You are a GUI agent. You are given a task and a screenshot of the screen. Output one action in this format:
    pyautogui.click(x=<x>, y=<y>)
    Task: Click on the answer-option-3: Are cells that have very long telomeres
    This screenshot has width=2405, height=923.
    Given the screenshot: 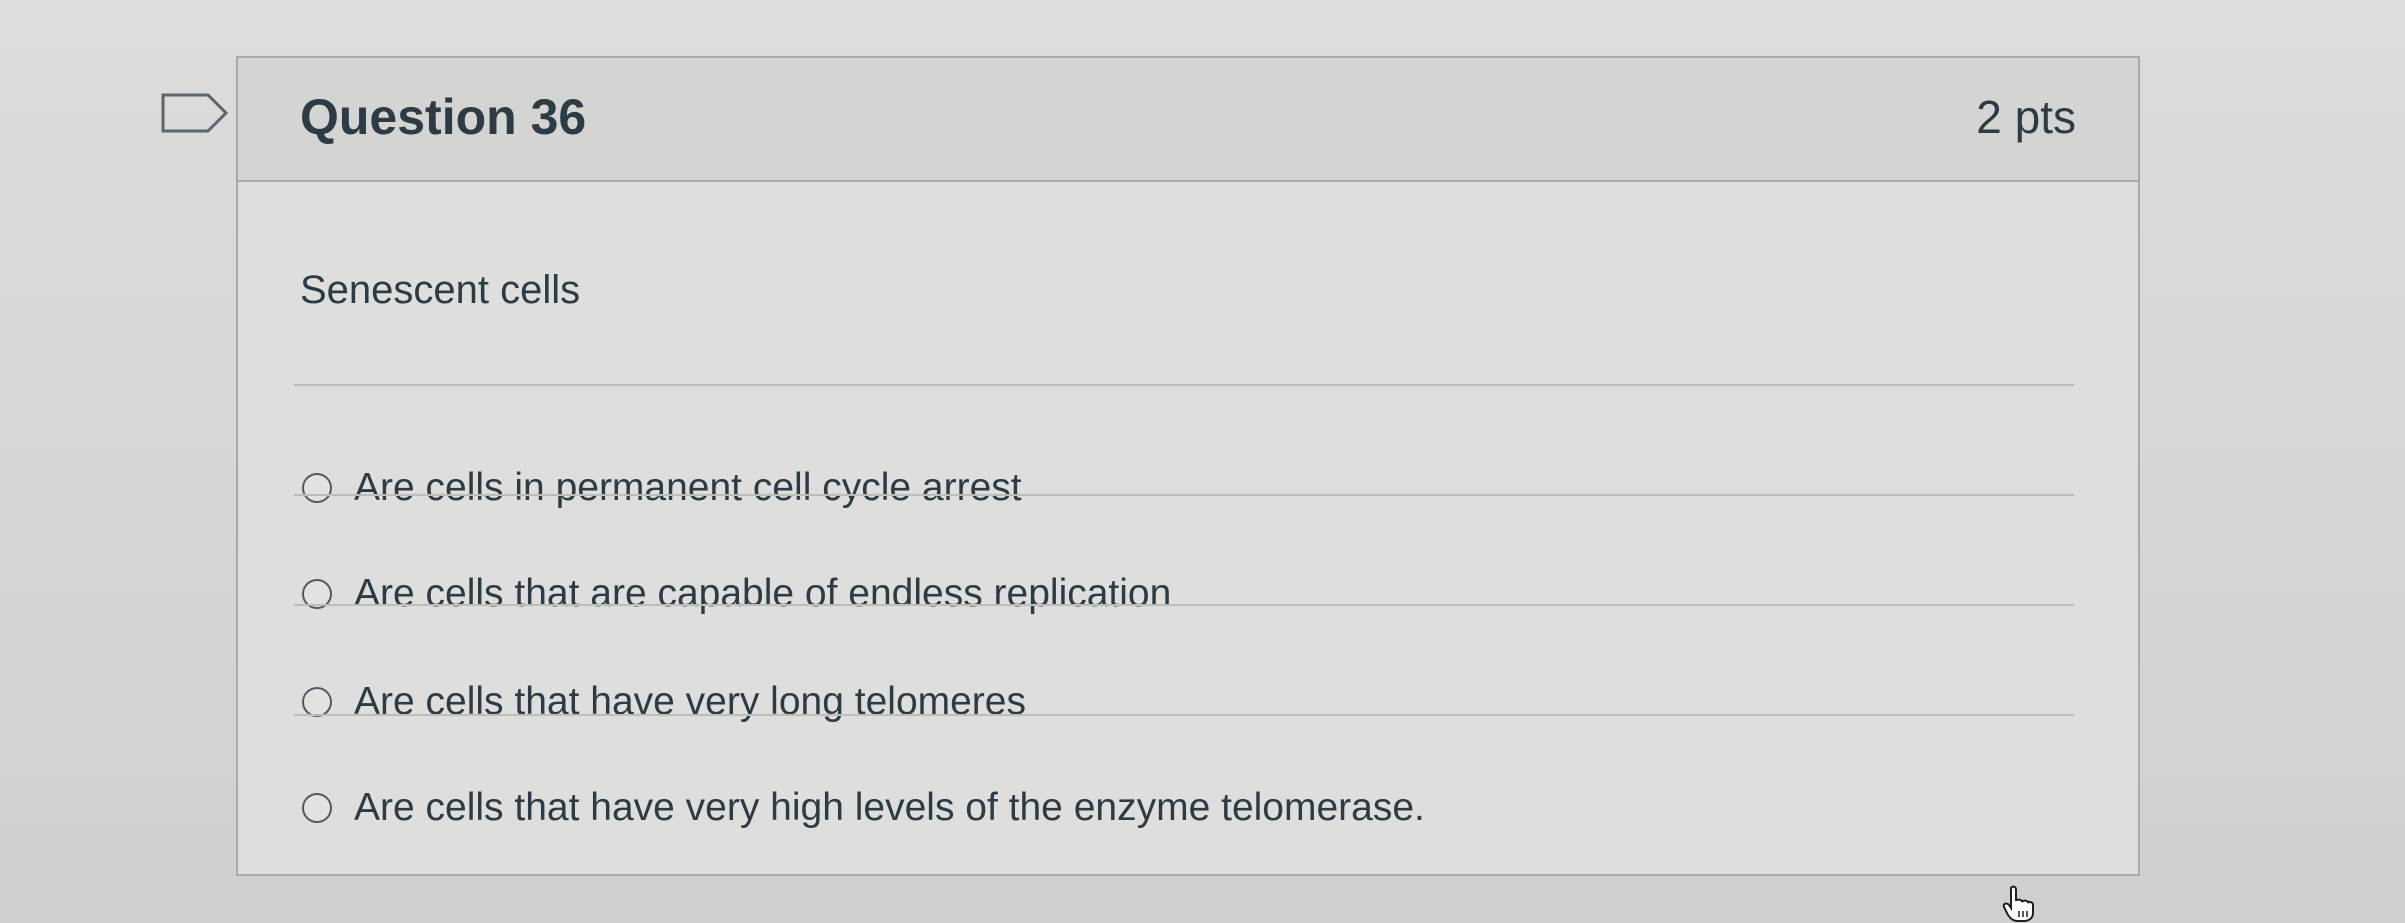 What is the action you would take?
    pyautogui.click(x=664, y=702)
    